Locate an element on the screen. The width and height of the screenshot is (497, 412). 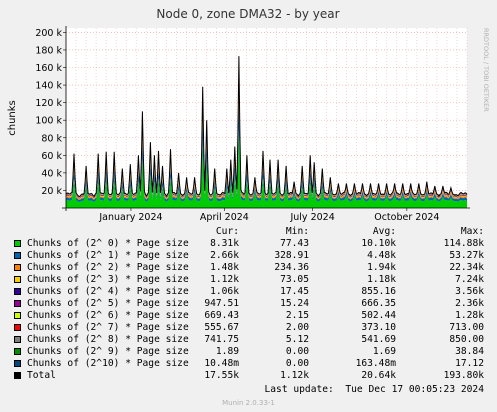
y-tick-label: 80 k is located at coordinates (51, 138).